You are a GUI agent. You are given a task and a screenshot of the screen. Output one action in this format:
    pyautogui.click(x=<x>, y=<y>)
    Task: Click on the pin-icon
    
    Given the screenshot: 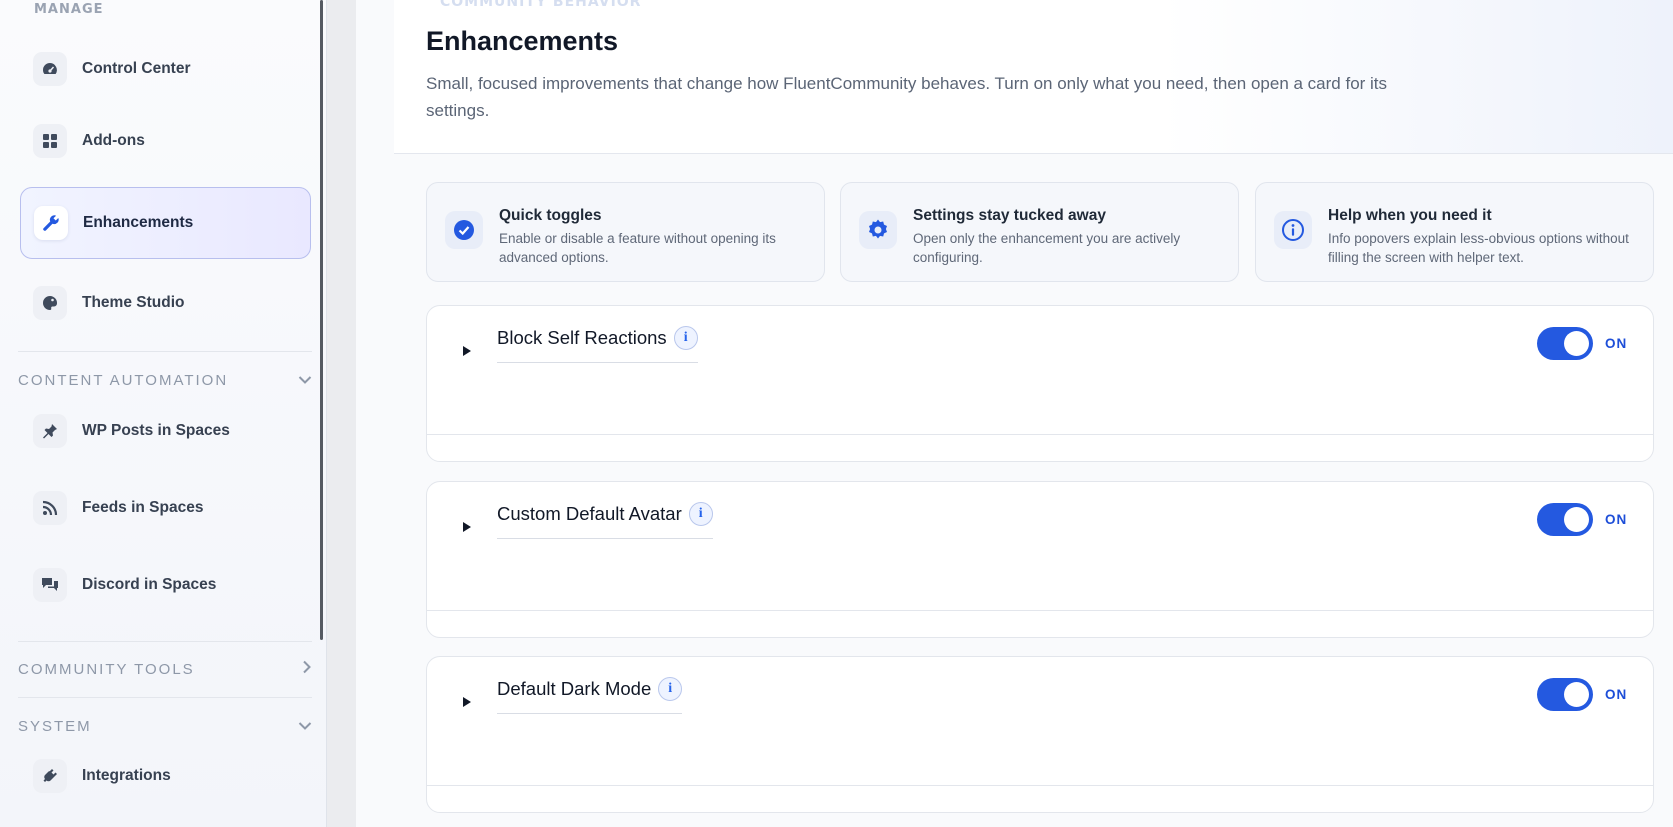 What is the action you would take?
    pyautogui.click(x=50, y=431)
    